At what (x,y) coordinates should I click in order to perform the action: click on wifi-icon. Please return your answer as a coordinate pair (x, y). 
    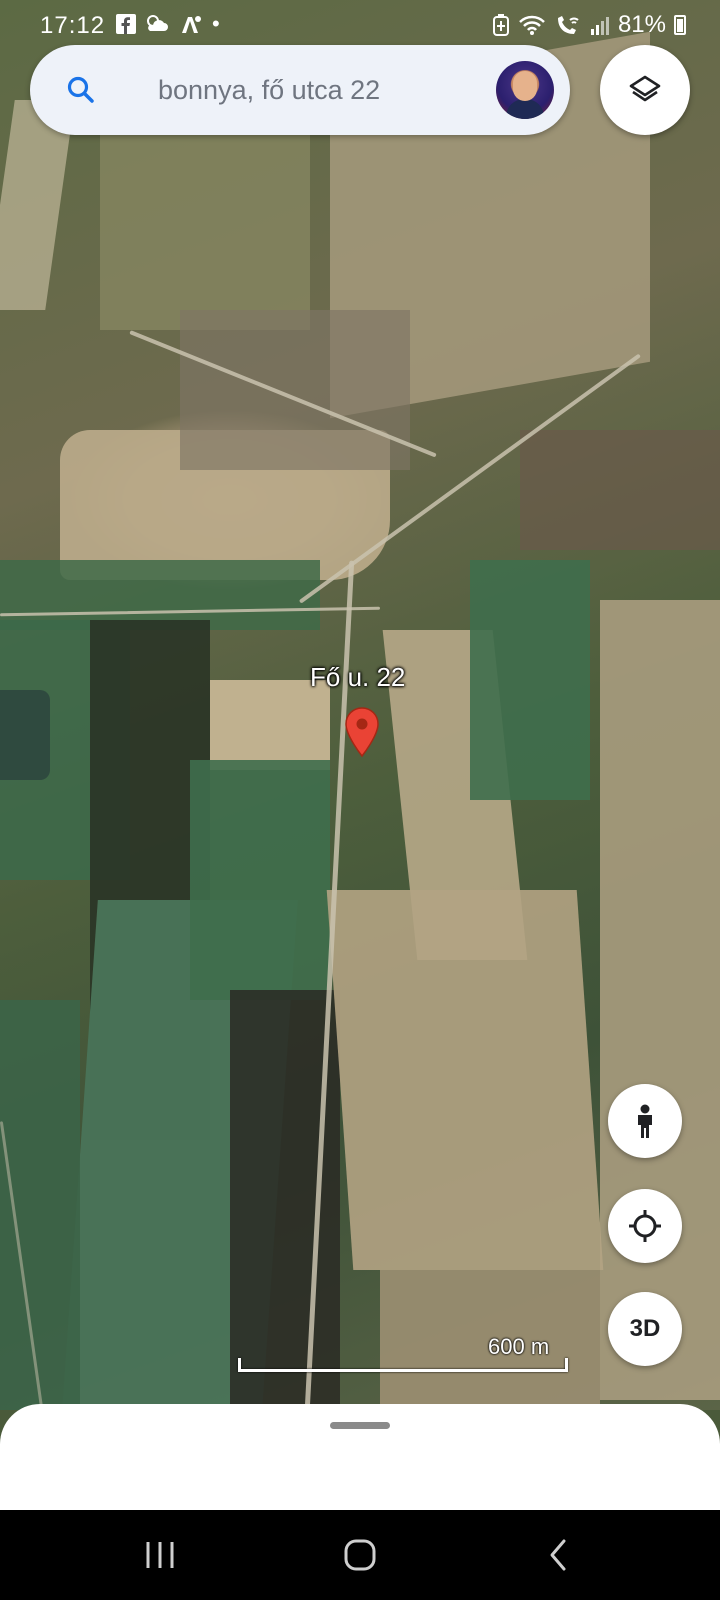
    Looking at the image, I should click on (532, 25).